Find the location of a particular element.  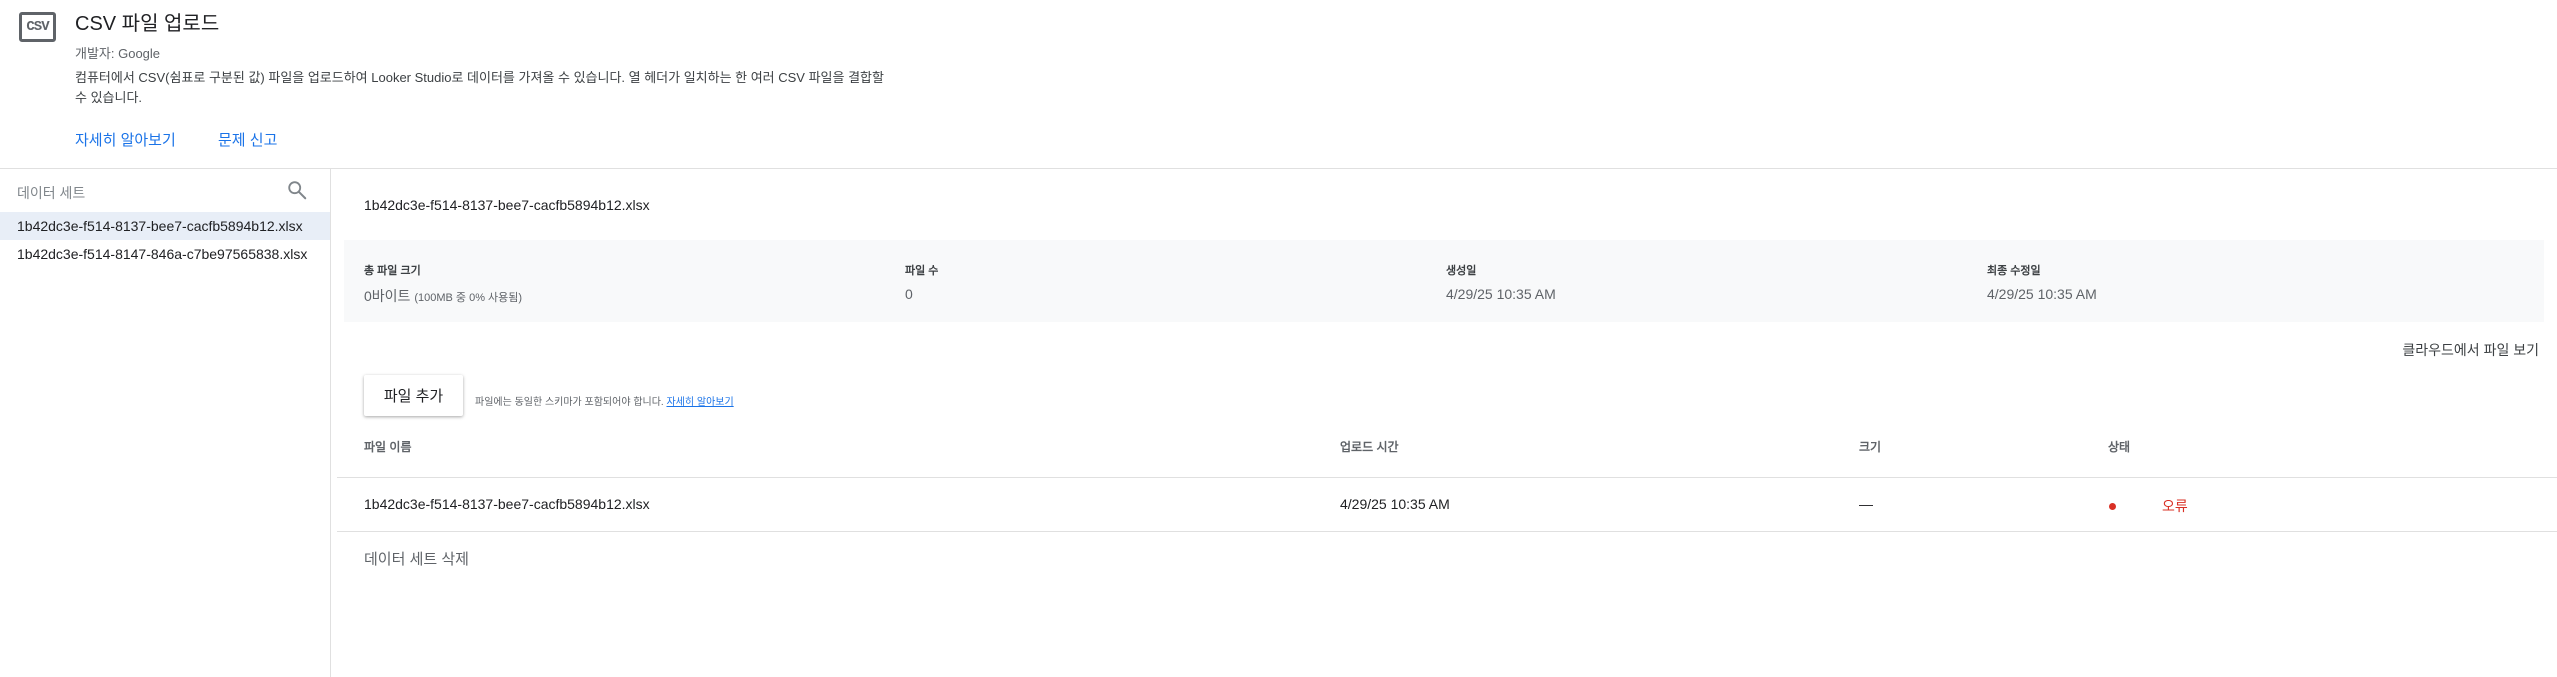

search-icon is located at coordinates (297, 190).